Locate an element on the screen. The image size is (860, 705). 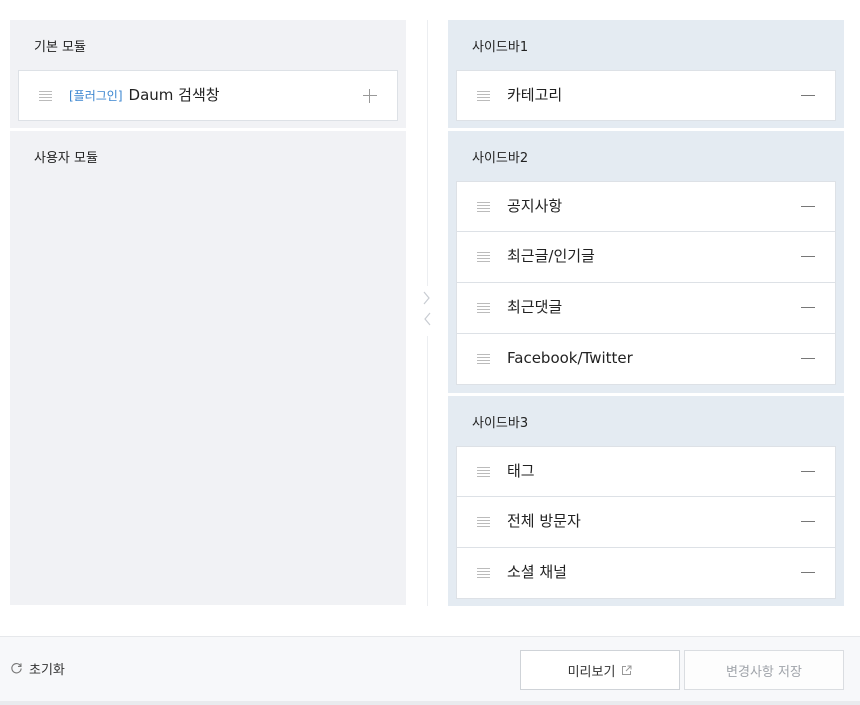
basic-module-group: 기본 모듈 [플러그인] Daum 검색창 is located at coordinates (208, 74).